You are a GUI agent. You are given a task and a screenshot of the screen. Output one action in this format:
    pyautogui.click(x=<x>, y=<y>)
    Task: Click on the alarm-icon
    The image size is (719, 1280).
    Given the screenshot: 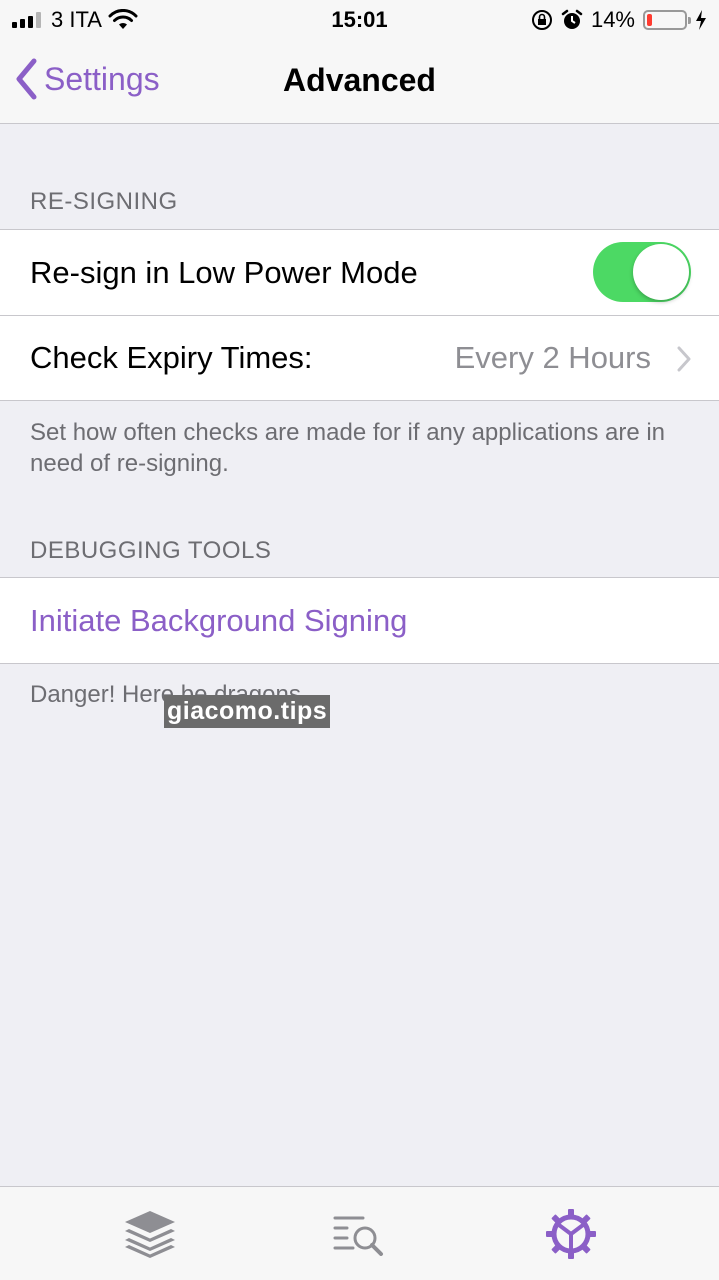 What is the action you would take?
    pyautogui.click(x=572, y=19)
    